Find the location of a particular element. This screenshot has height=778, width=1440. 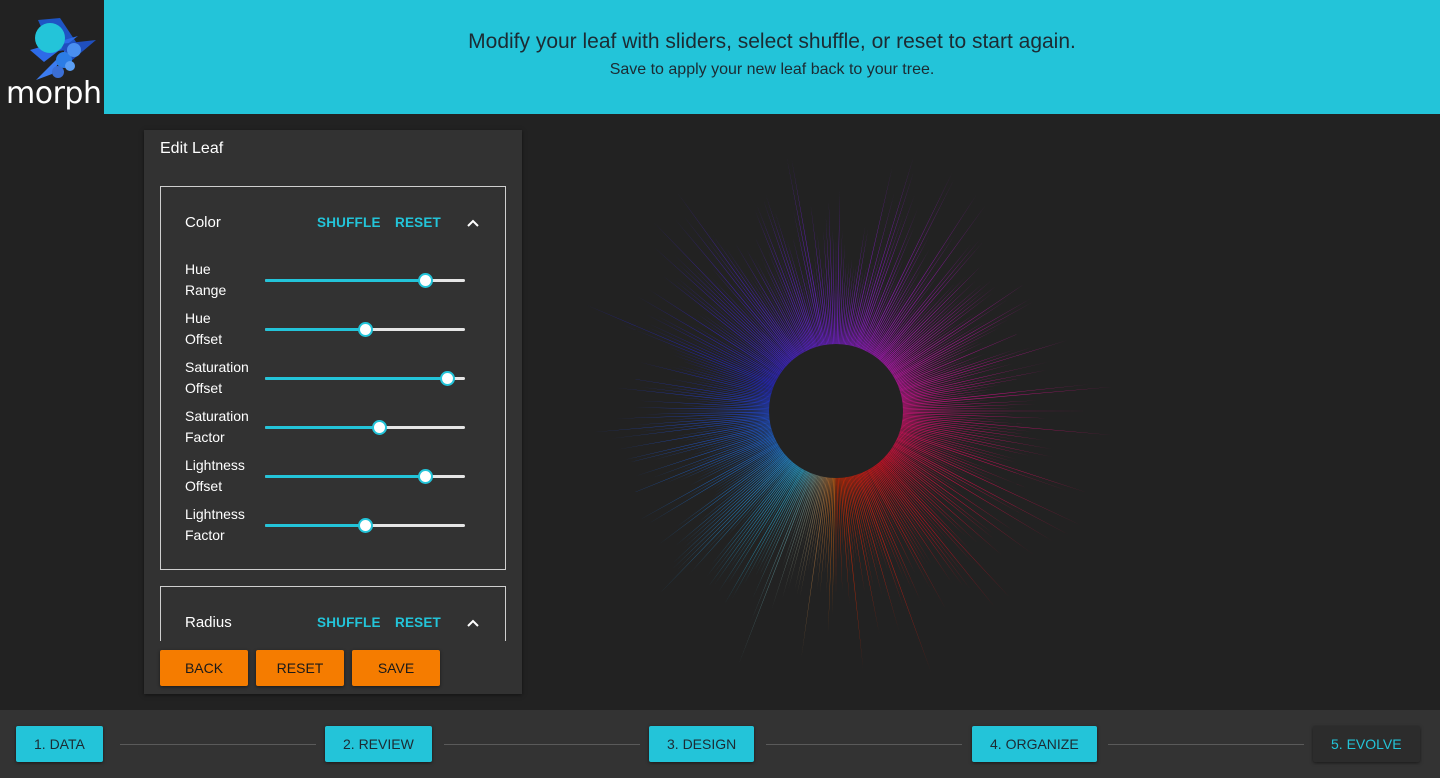

step-data: 1. DATA is located at coordinates (59, 744).